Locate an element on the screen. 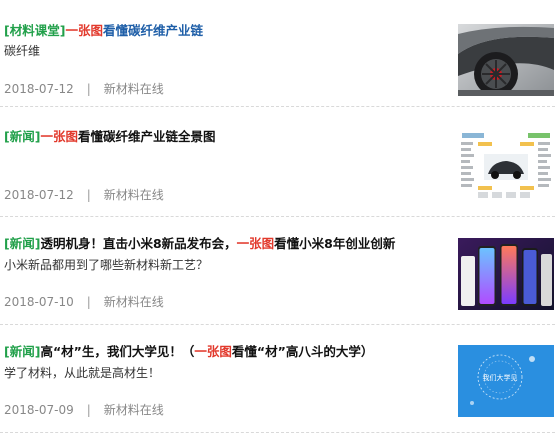 Image resolution: width=555 pixels, height=435 pixels. infographic-image is located at coordinates (506, 166).